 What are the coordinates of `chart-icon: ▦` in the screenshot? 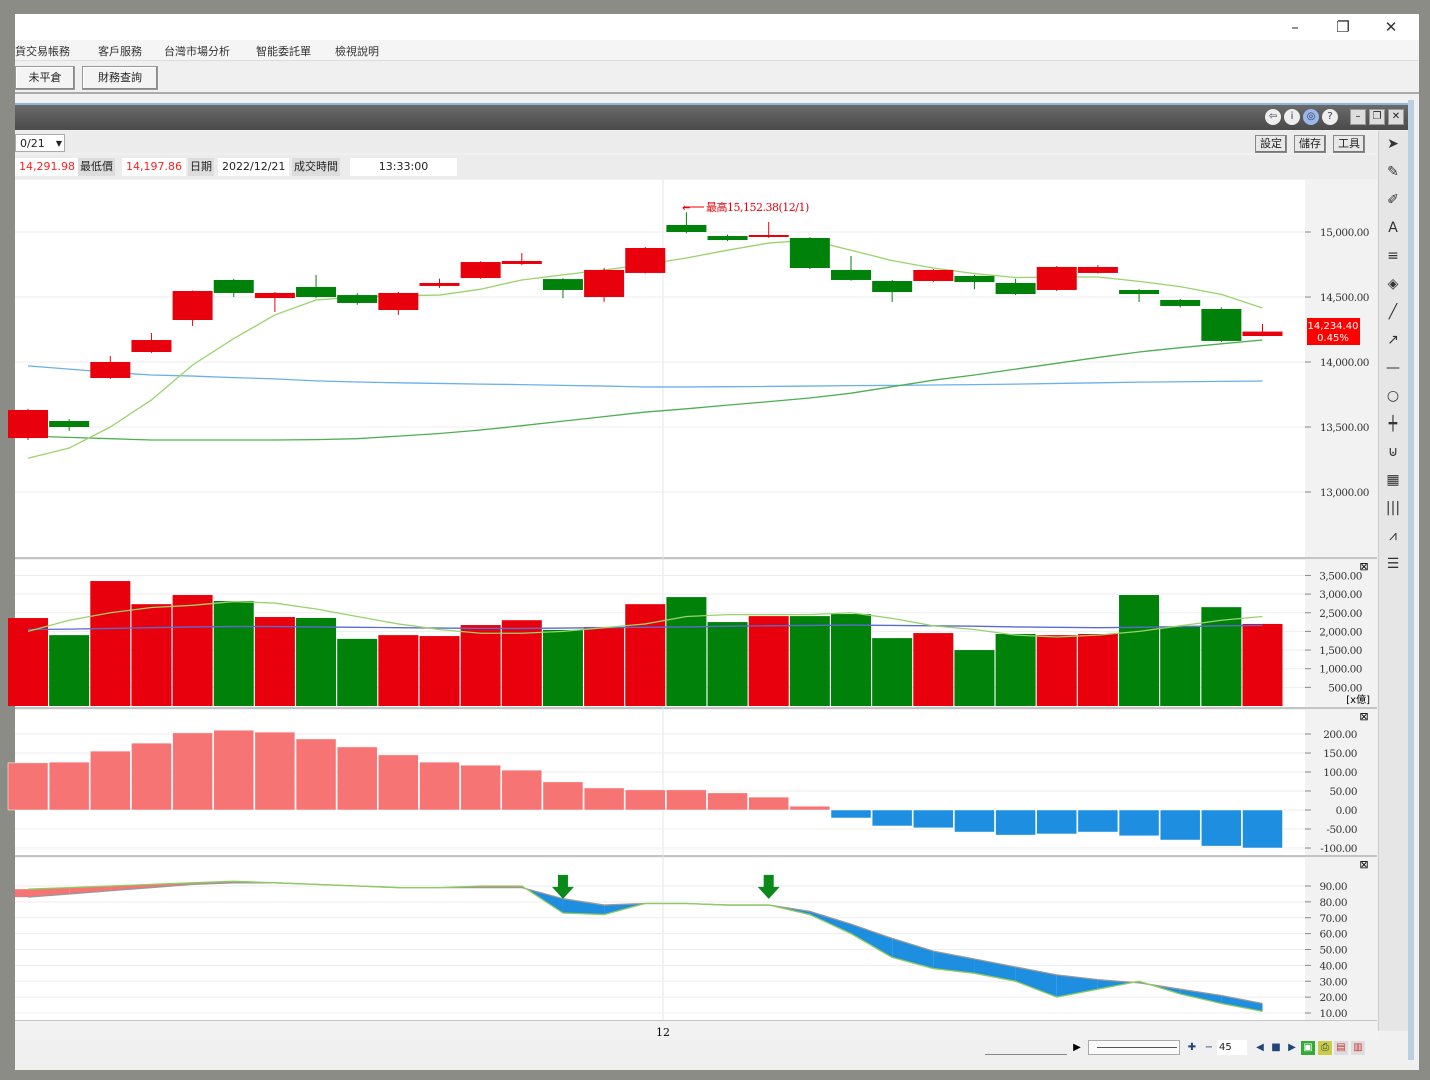 It's located at (1393, 480).